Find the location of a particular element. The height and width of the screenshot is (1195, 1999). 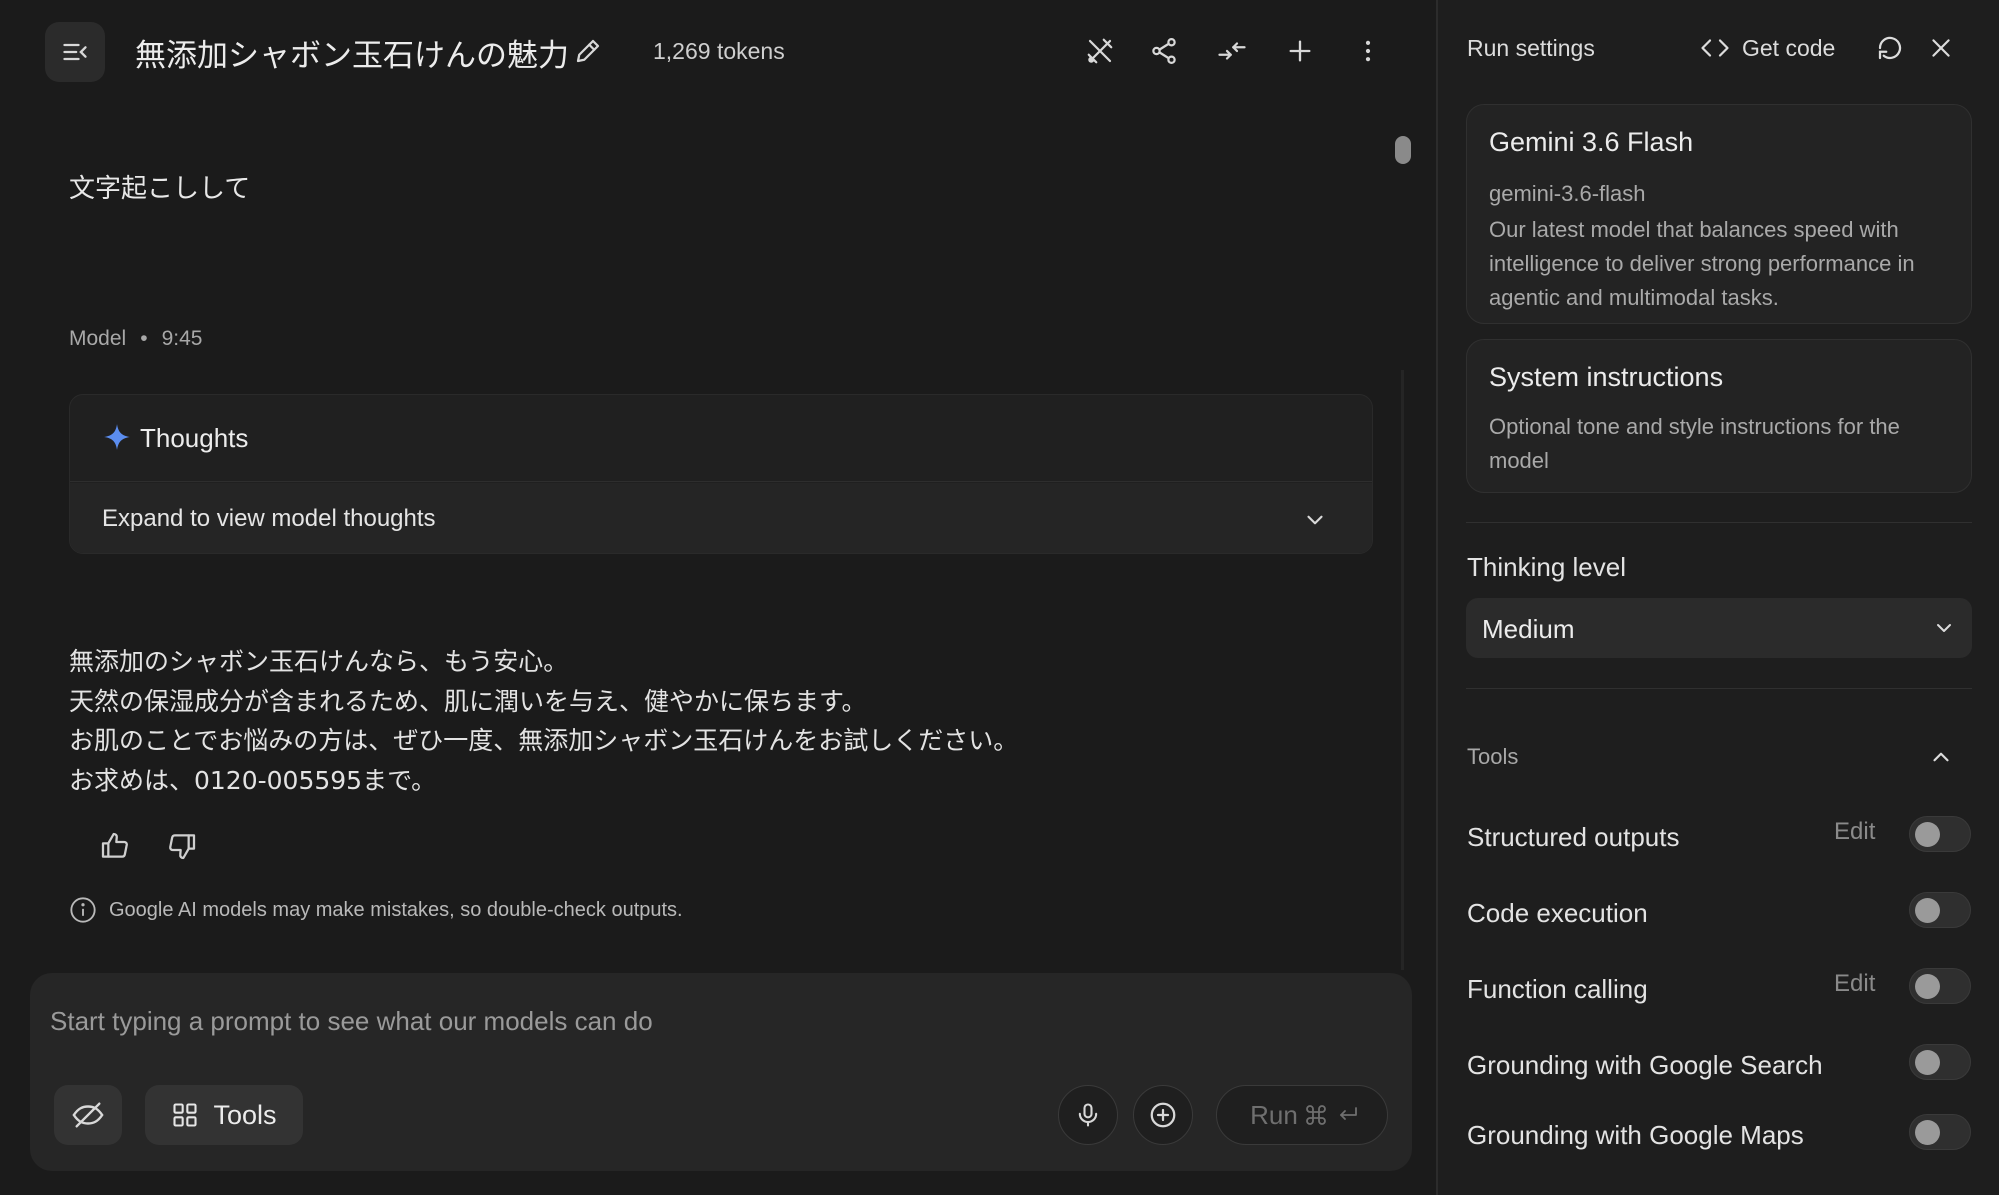

thumbs-up-button is located at coordinates (115, 846).